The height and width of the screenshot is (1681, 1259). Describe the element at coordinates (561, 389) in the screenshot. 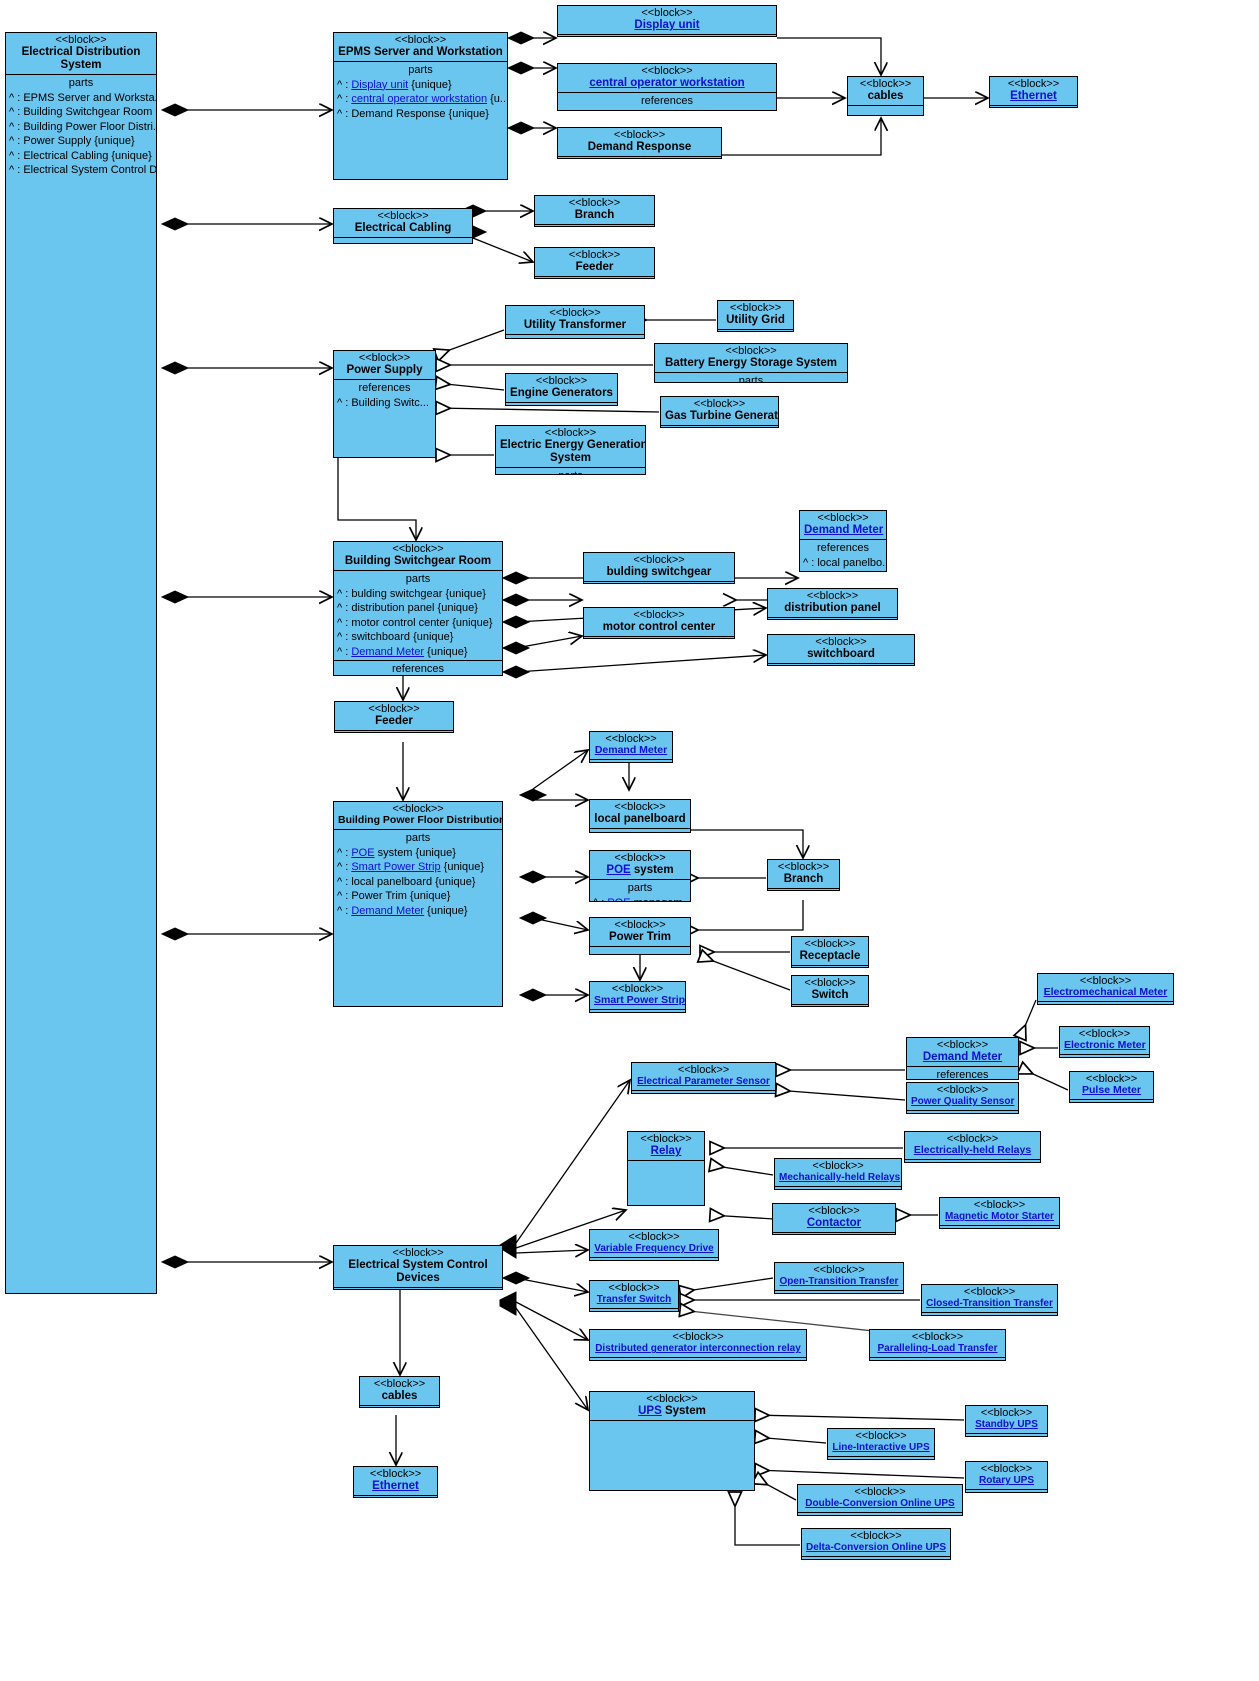

I see `block-engine-generators: <<block>> Engine Generators` at that location.